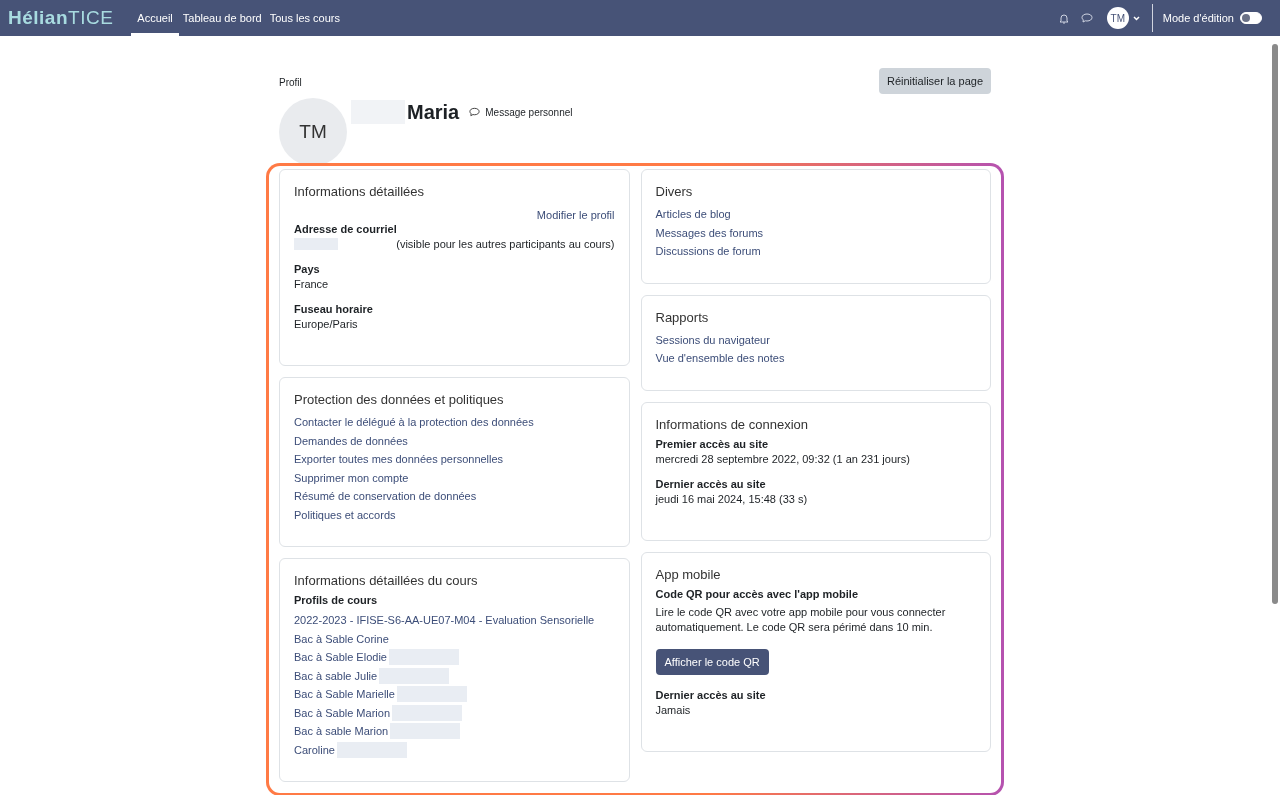 This screenshot has height=795, width=1280. Describe the element at coordinates (341, 638) in the screenshot. I see `section-link: Bac à Sable Corine` at that location.